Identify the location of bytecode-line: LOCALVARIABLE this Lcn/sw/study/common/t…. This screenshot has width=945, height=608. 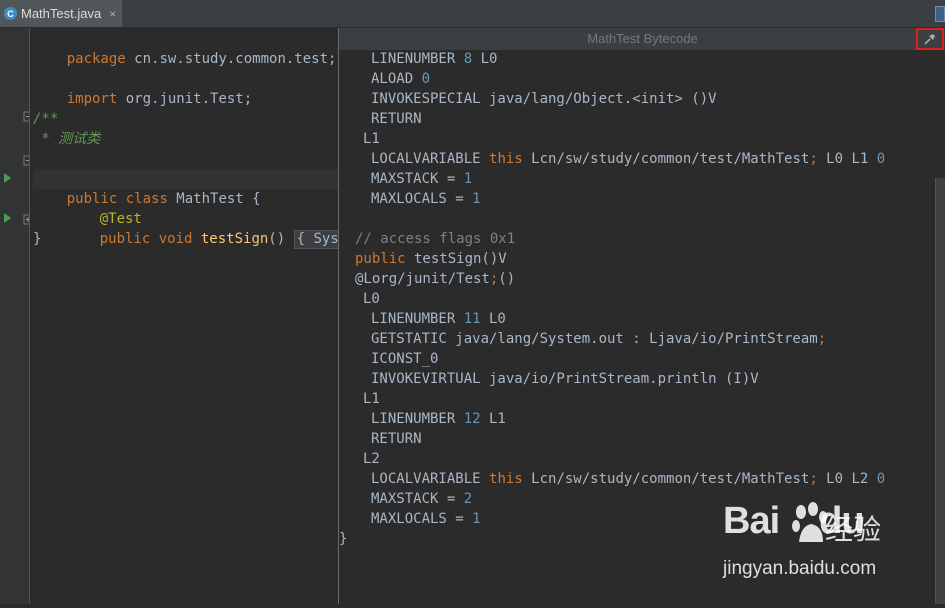
(628, 159).